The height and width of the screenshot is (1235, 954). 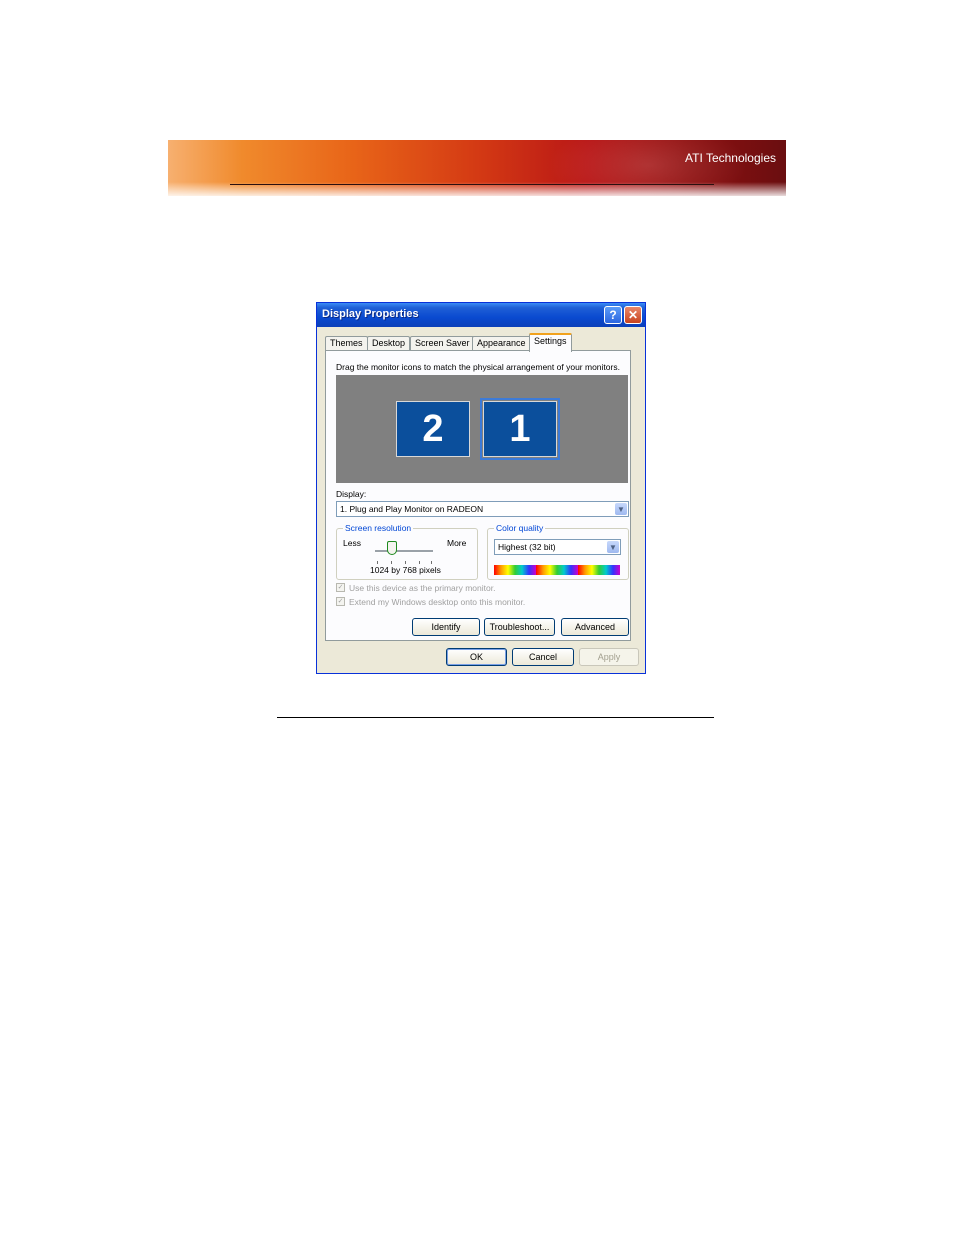 I want to click on help-button: ?, so click(x=613, y=315).